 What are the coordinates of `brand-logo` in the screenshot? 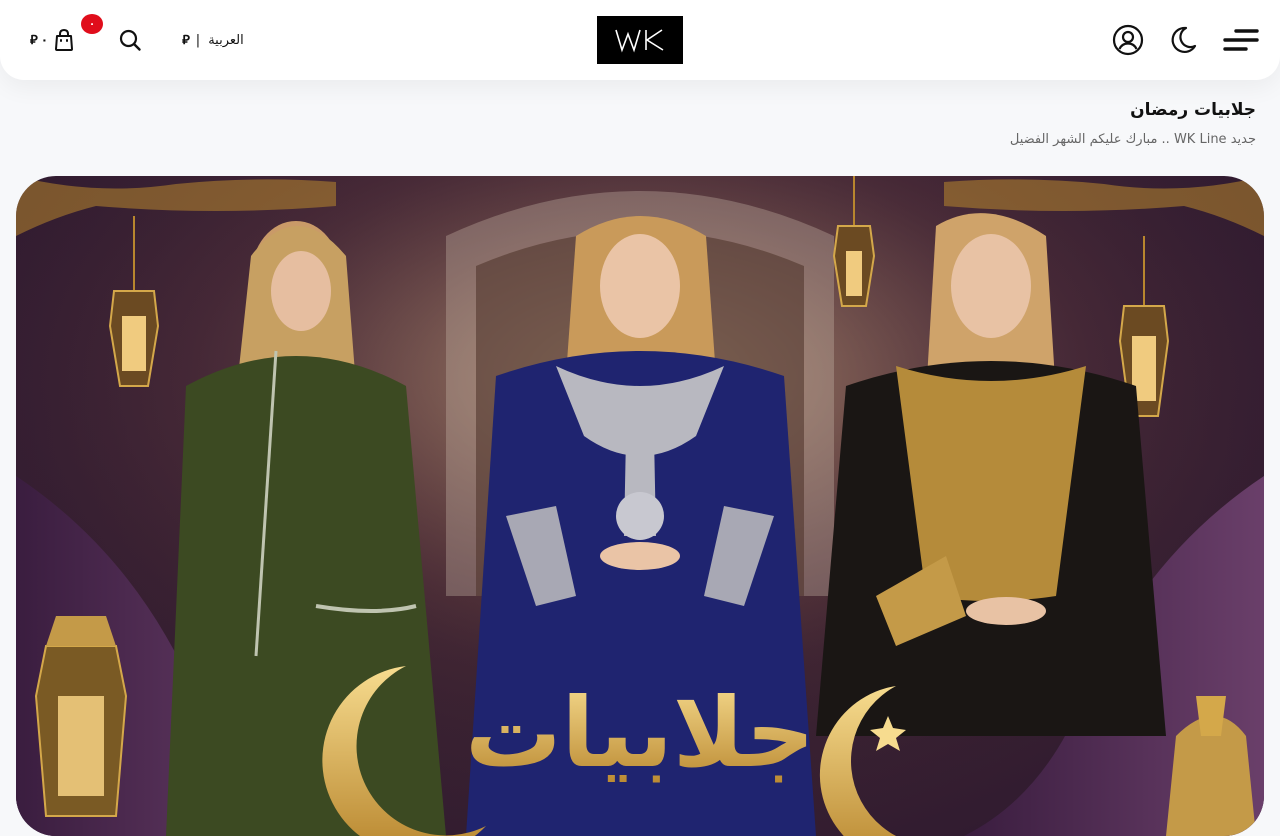 It's located at (640, 40).